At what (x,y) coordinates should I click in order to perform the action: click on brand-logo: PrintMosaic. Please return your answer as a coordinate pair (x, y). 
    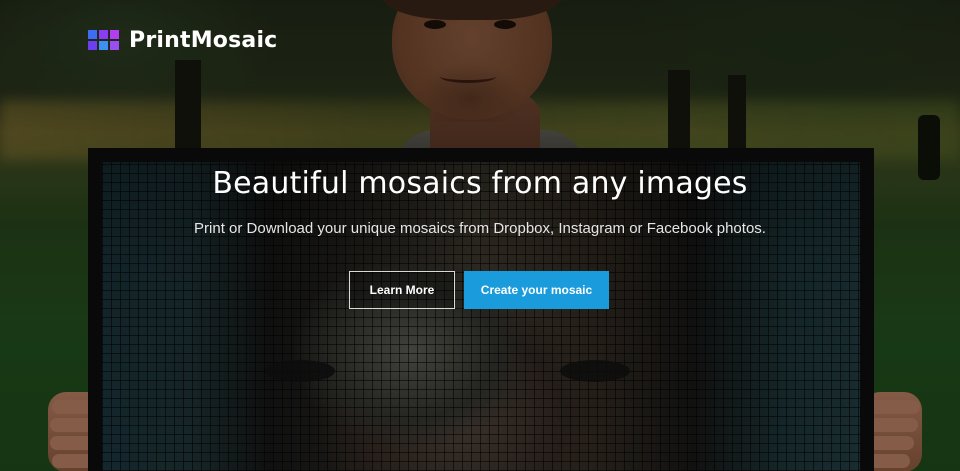
    Looking at the image, I should click on (182, 40).